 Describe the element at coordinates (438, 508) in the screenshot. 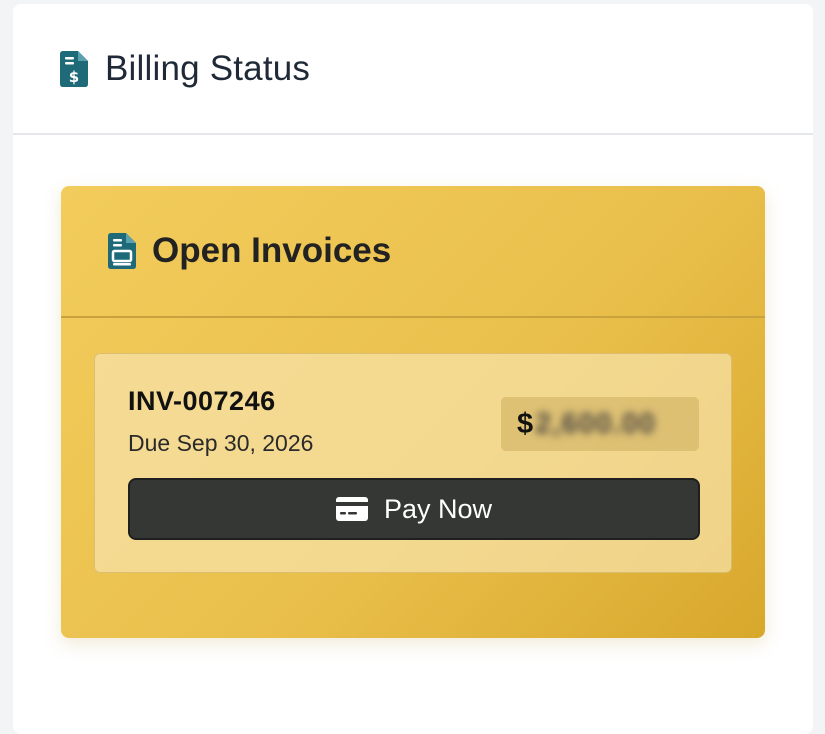

I see `pay-now-label: Pay Now` at that location.